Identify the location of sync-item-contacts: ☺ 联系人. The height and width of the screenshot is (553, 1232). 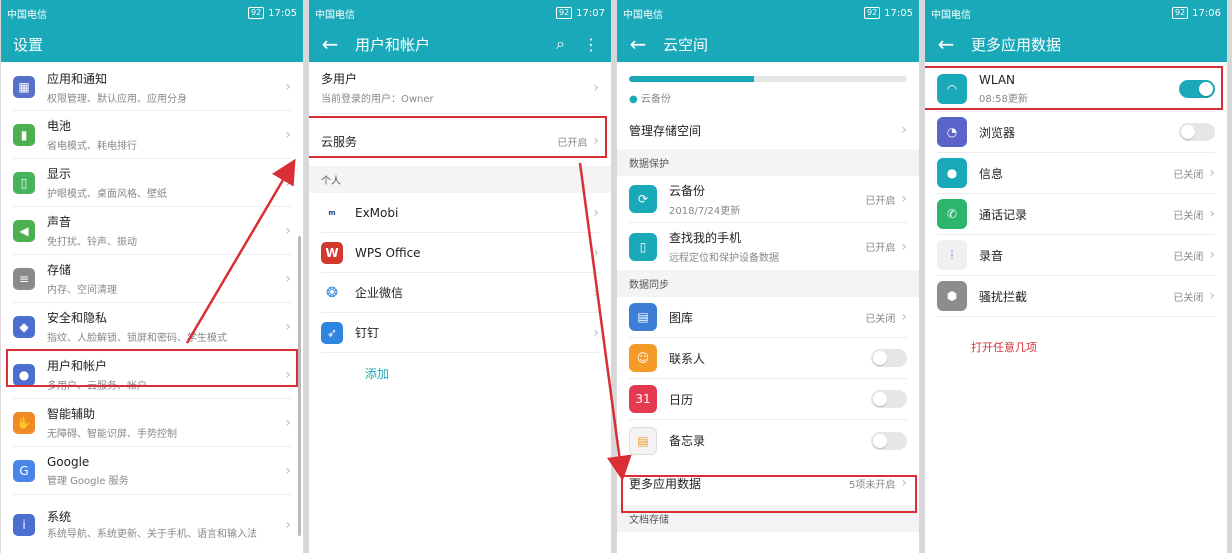
(768, 358).